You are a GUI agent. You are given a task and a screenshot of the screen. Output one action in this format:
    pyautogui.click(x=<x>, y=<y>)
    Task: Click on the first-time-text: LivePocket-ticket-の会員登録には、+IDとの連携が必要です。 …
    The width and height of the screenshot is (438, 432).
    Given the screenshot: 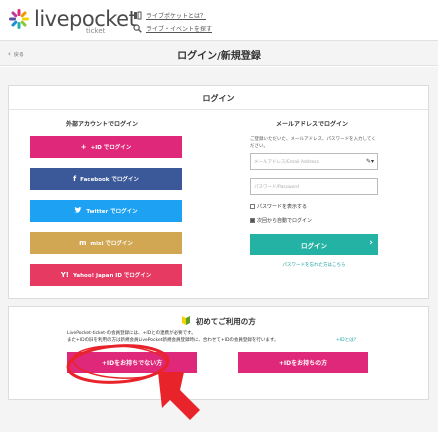 What is the action you would take?
    pyautogui.click(x=173, y=337)
    